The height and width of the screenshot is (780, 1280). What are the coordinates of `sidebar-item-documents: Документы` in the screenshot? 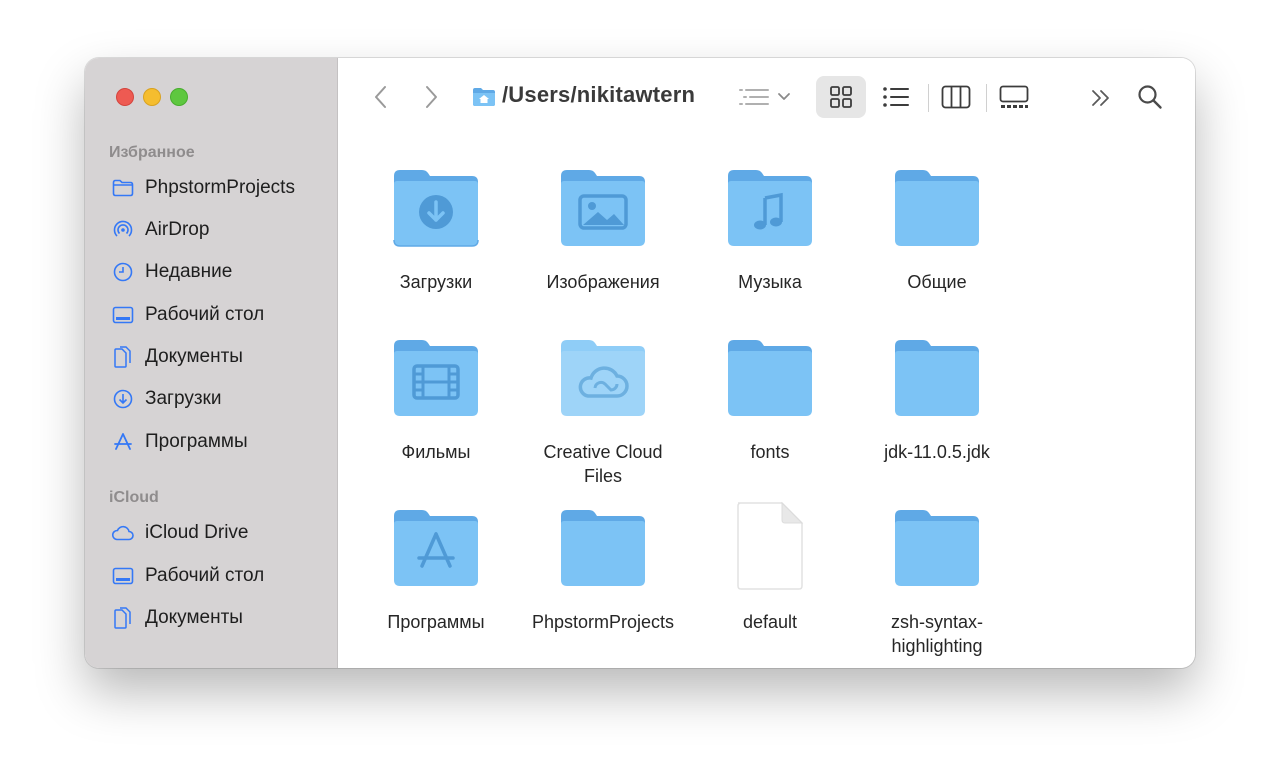 It's located at (177, 357).